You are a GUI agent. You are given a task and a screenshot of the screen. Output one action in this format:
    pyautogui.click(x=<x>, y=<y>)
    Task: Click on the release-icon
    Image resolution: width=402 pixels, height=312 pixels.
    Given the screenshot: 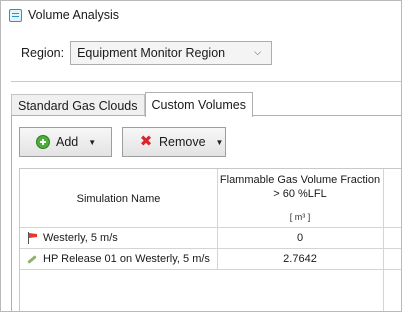 What is the action you would take?
    pyautogui.click(x=32, y=259)
    